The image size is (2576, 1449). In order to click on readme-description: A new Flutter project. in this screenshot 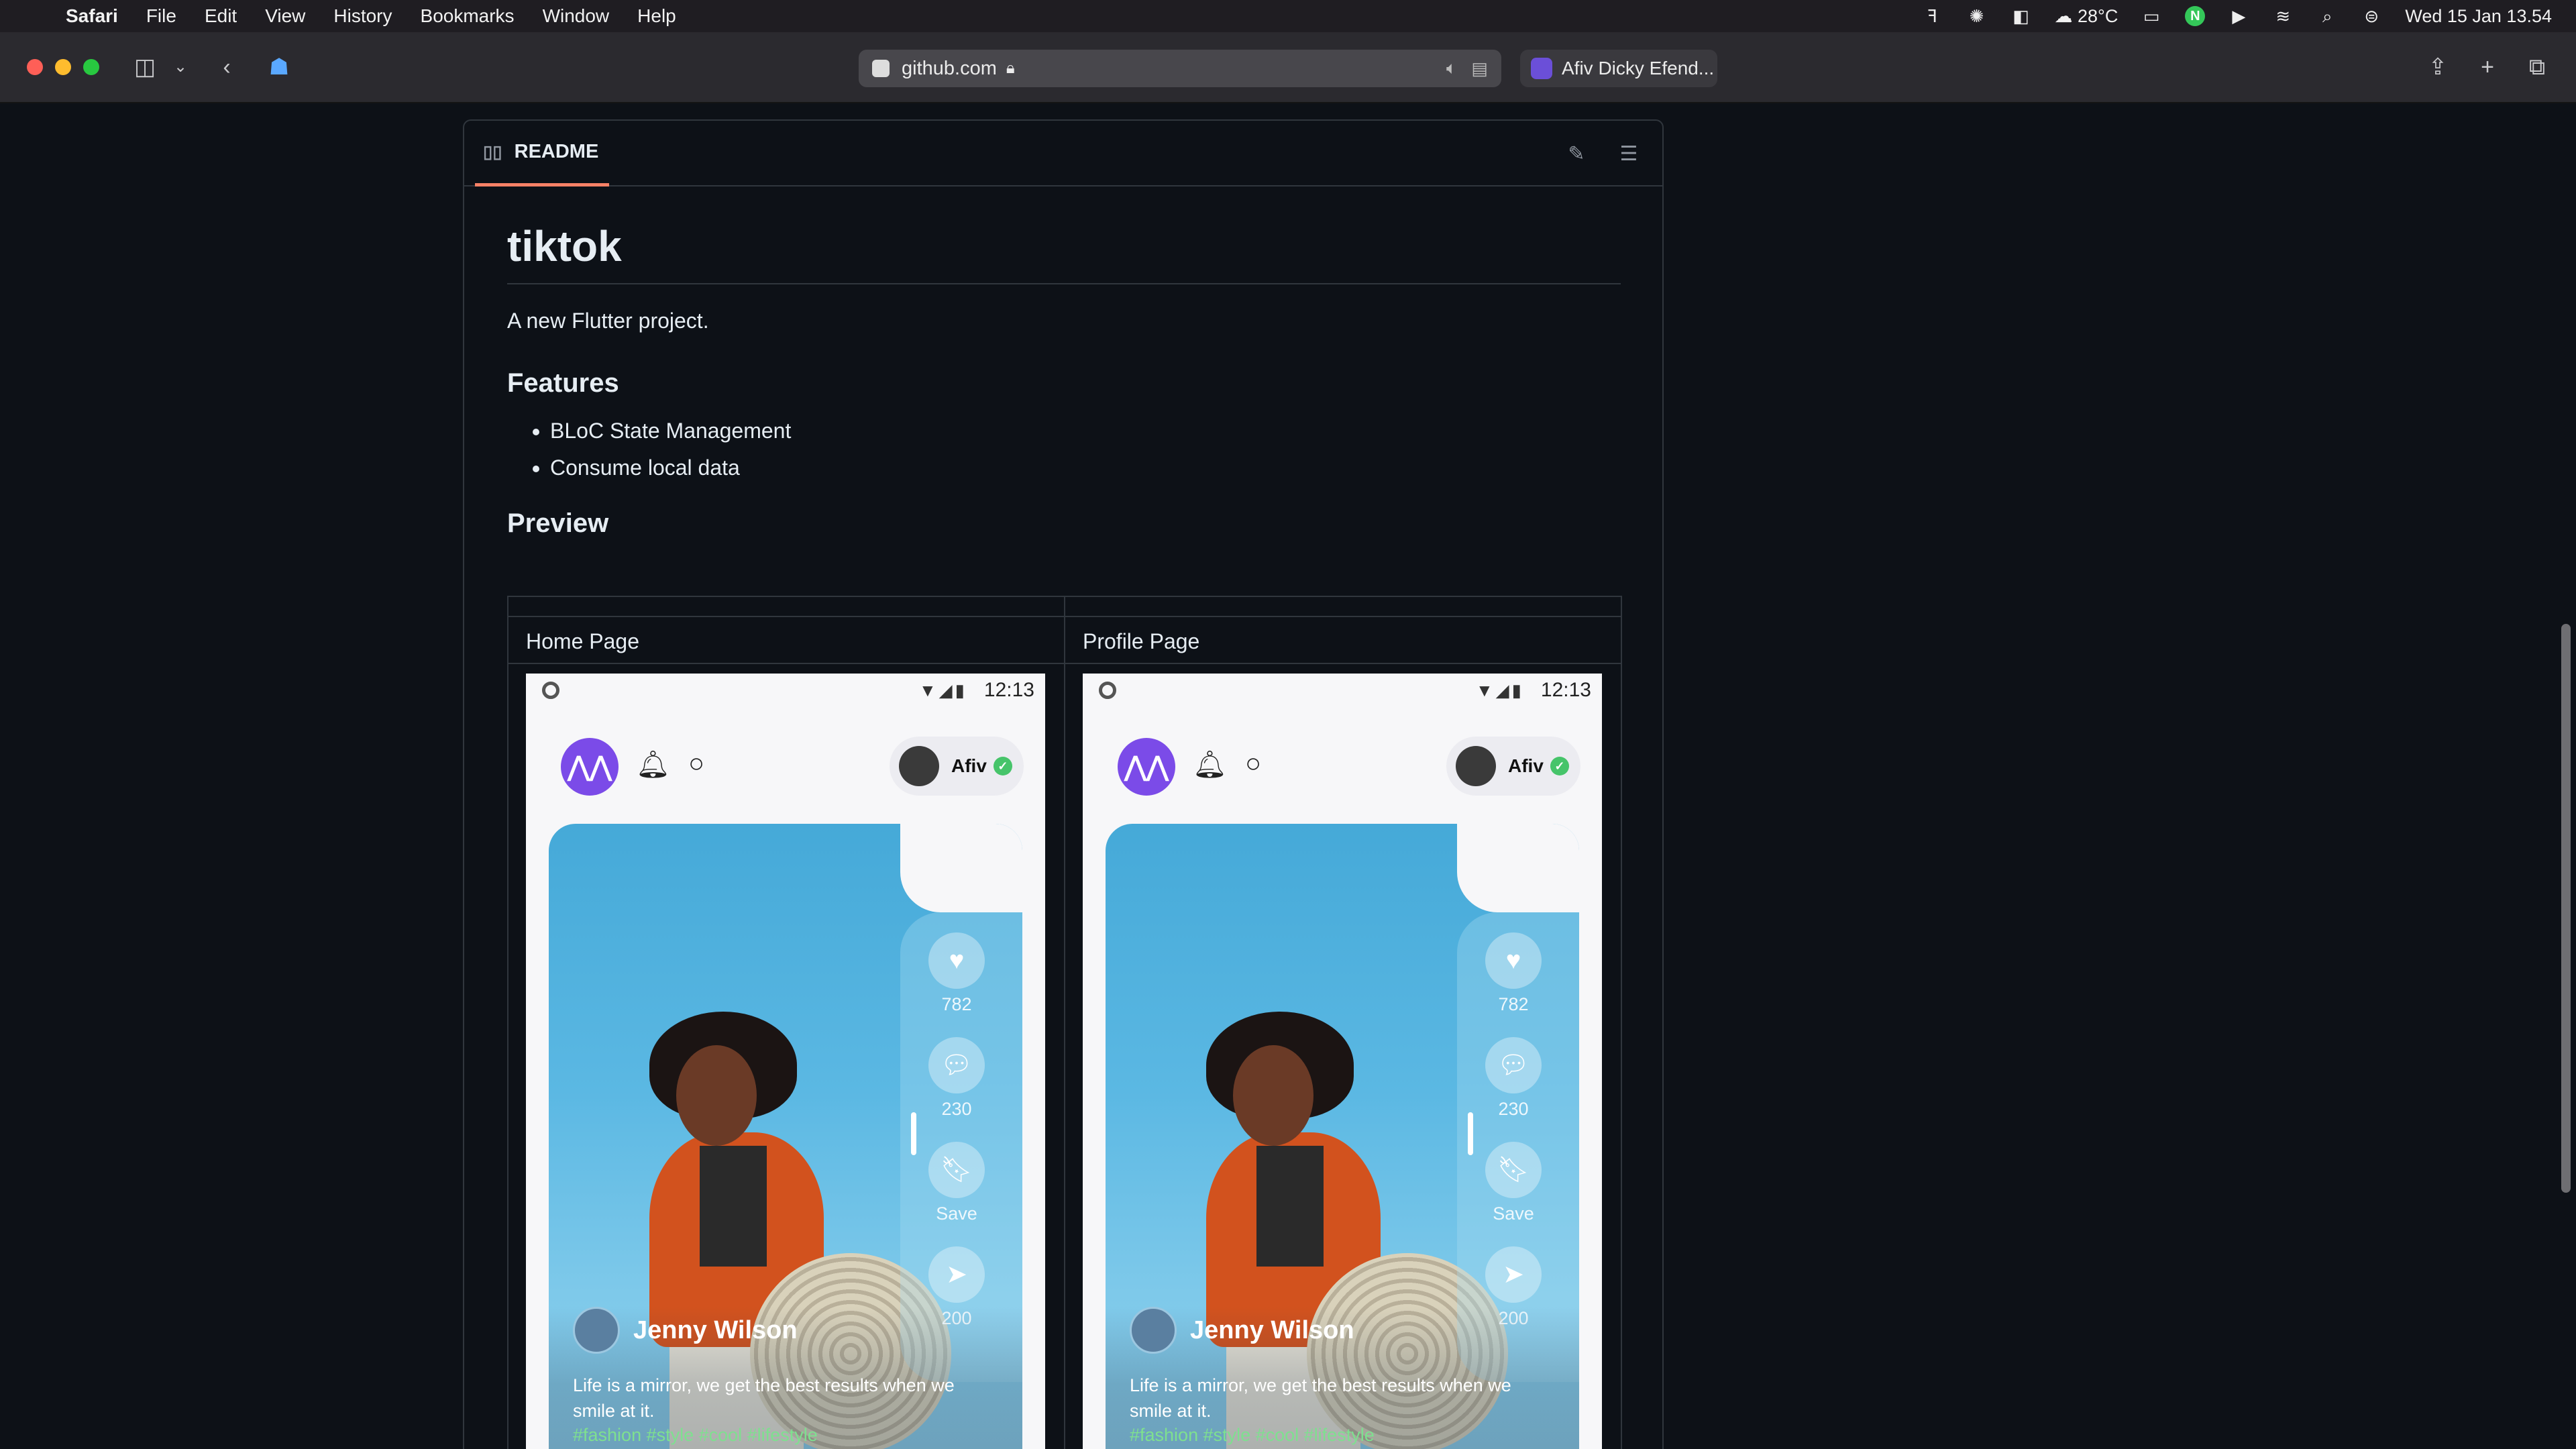, I will do `click(608, 321)`.